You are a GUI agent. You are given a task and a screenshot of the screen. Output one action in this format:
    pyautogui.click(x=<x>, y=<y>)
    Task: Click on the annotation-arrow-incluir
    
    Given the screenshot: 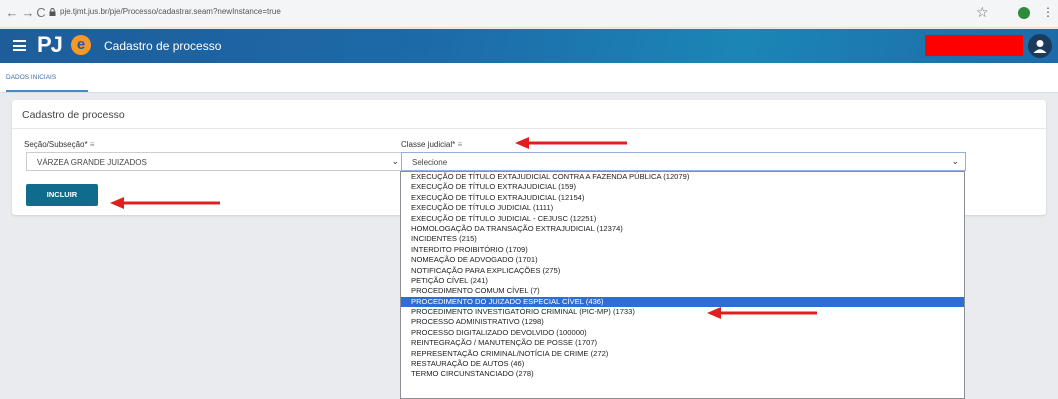 What is the action you would take?
    pyautogui.click(x=165, y=203)
    